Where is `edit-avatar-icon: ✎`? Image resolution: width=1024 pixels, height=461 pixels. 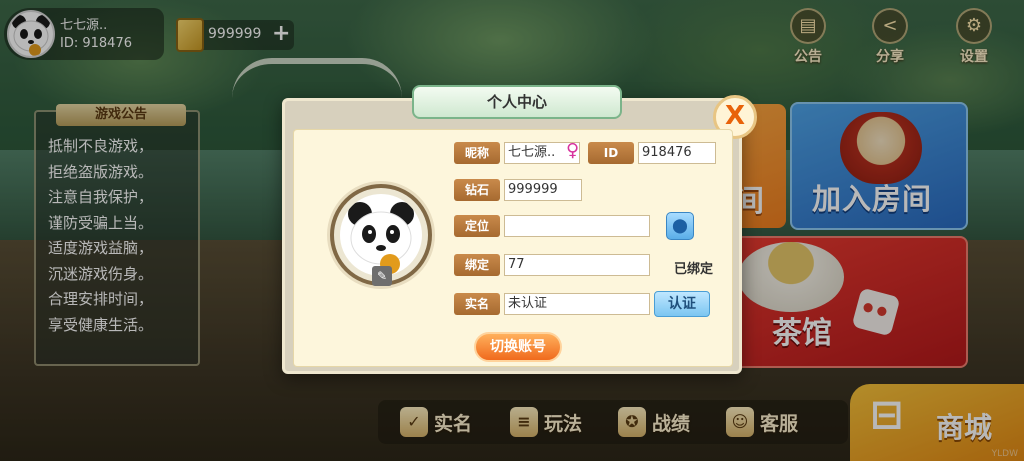 edit-avatar-icon: ✎ is located at coordinates (382, 276).